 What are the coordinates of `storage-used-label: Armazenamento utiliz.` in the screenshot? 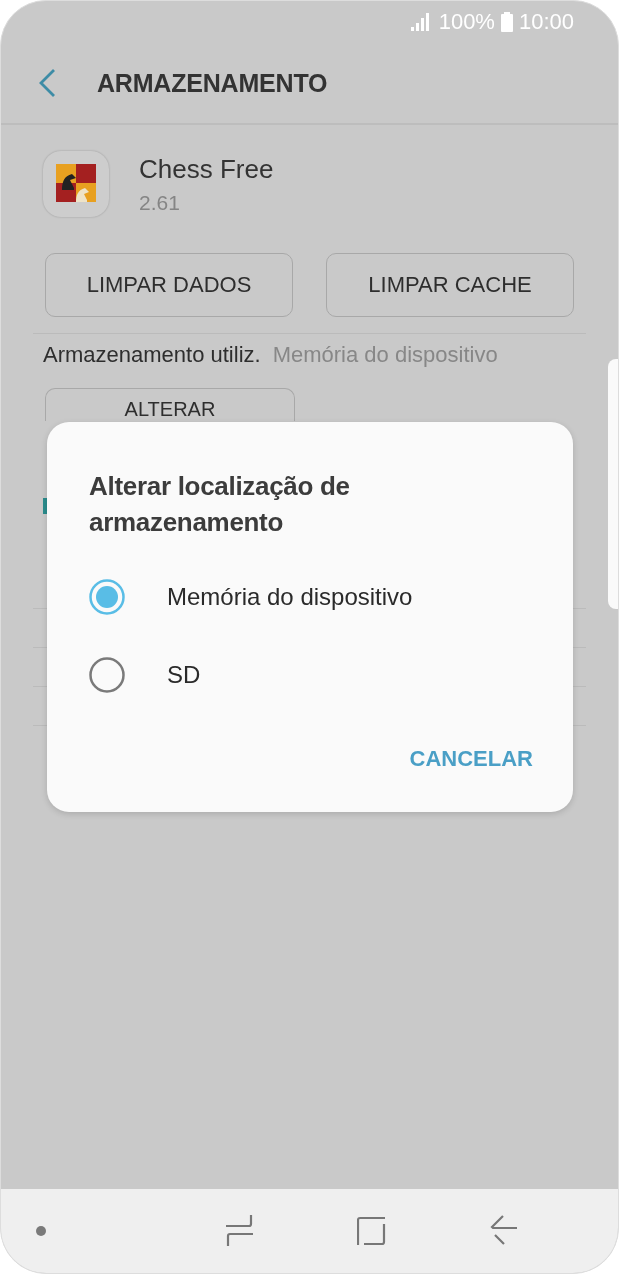 It's located at (152, 355).